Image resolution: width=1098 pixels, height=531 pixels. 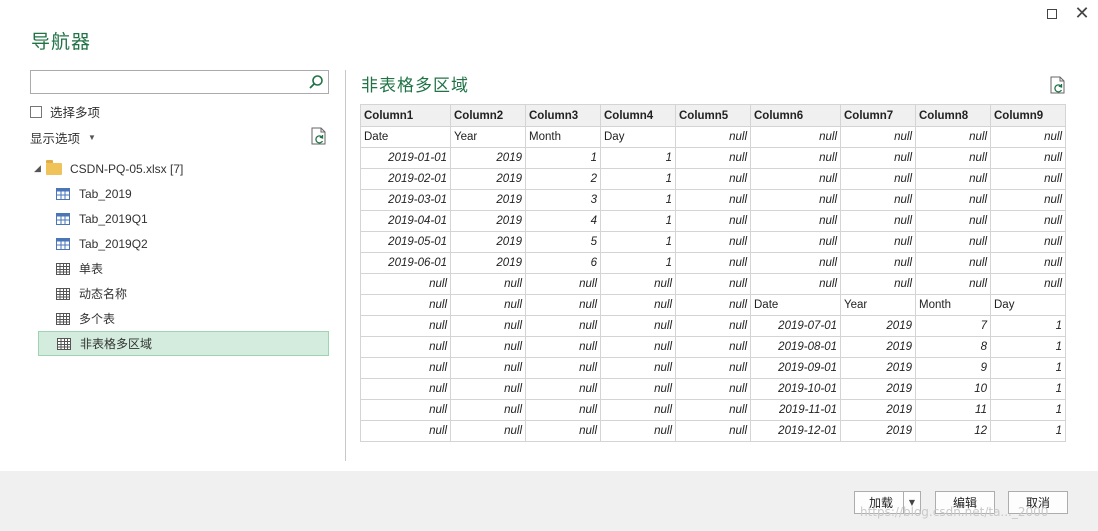 What do you see at coordinates (180, 268) in the screenshot?
I see `tree-item-single-sheet: 单表` at bounding box center [180, 268].